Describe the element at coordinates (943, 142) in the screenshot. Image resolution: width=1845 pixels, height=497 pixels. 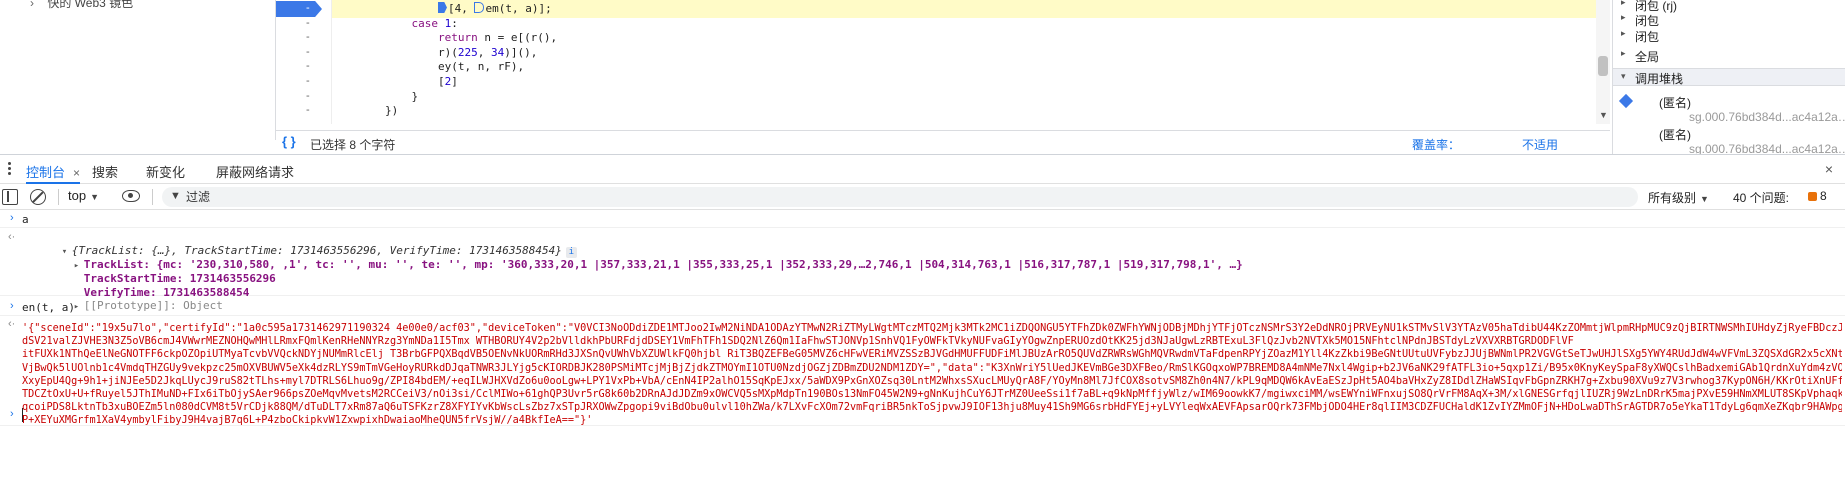
I see `editor-status-bar: { } 已选择 8 个字符 覆盖率： 不适用` at that location.